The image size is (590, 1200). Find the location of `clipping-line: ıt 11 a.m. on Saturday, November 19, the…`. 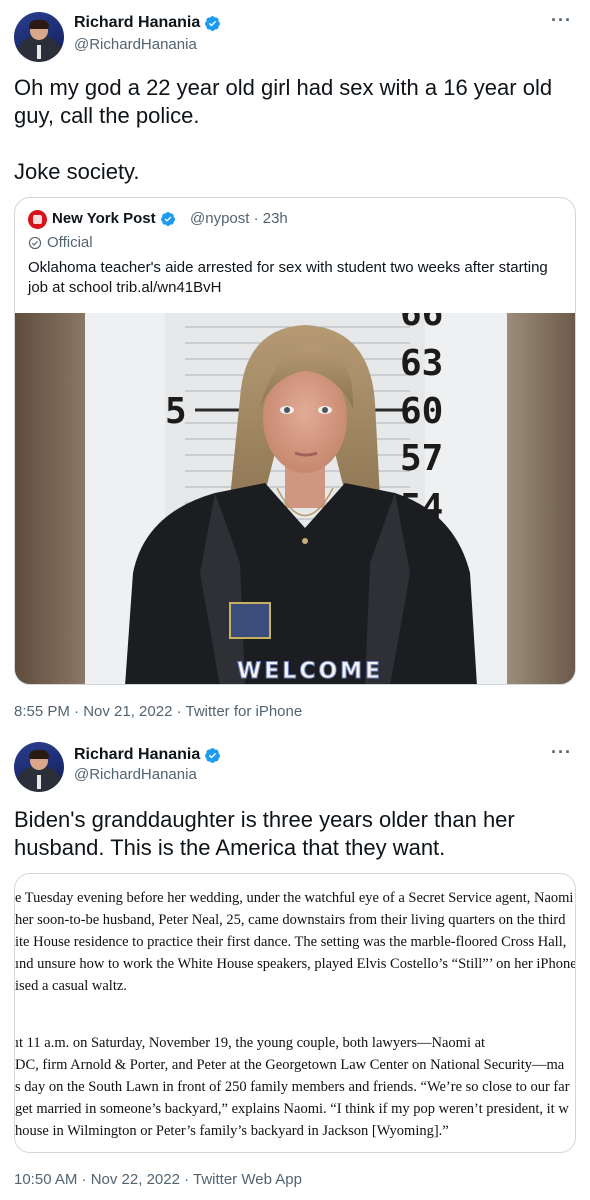

clipping-line: ıt 11 a.m. on Saturday, November 19, the… is located at coordinates (250, 1043).